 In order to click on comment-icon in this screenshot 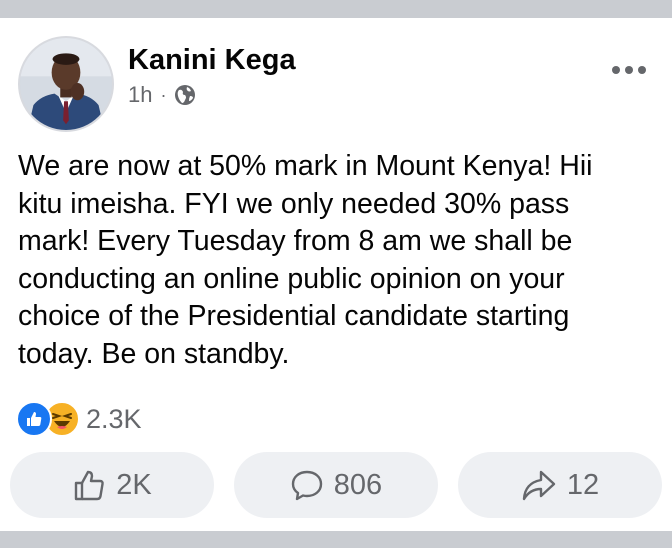, I will do `click(306, 485)`.